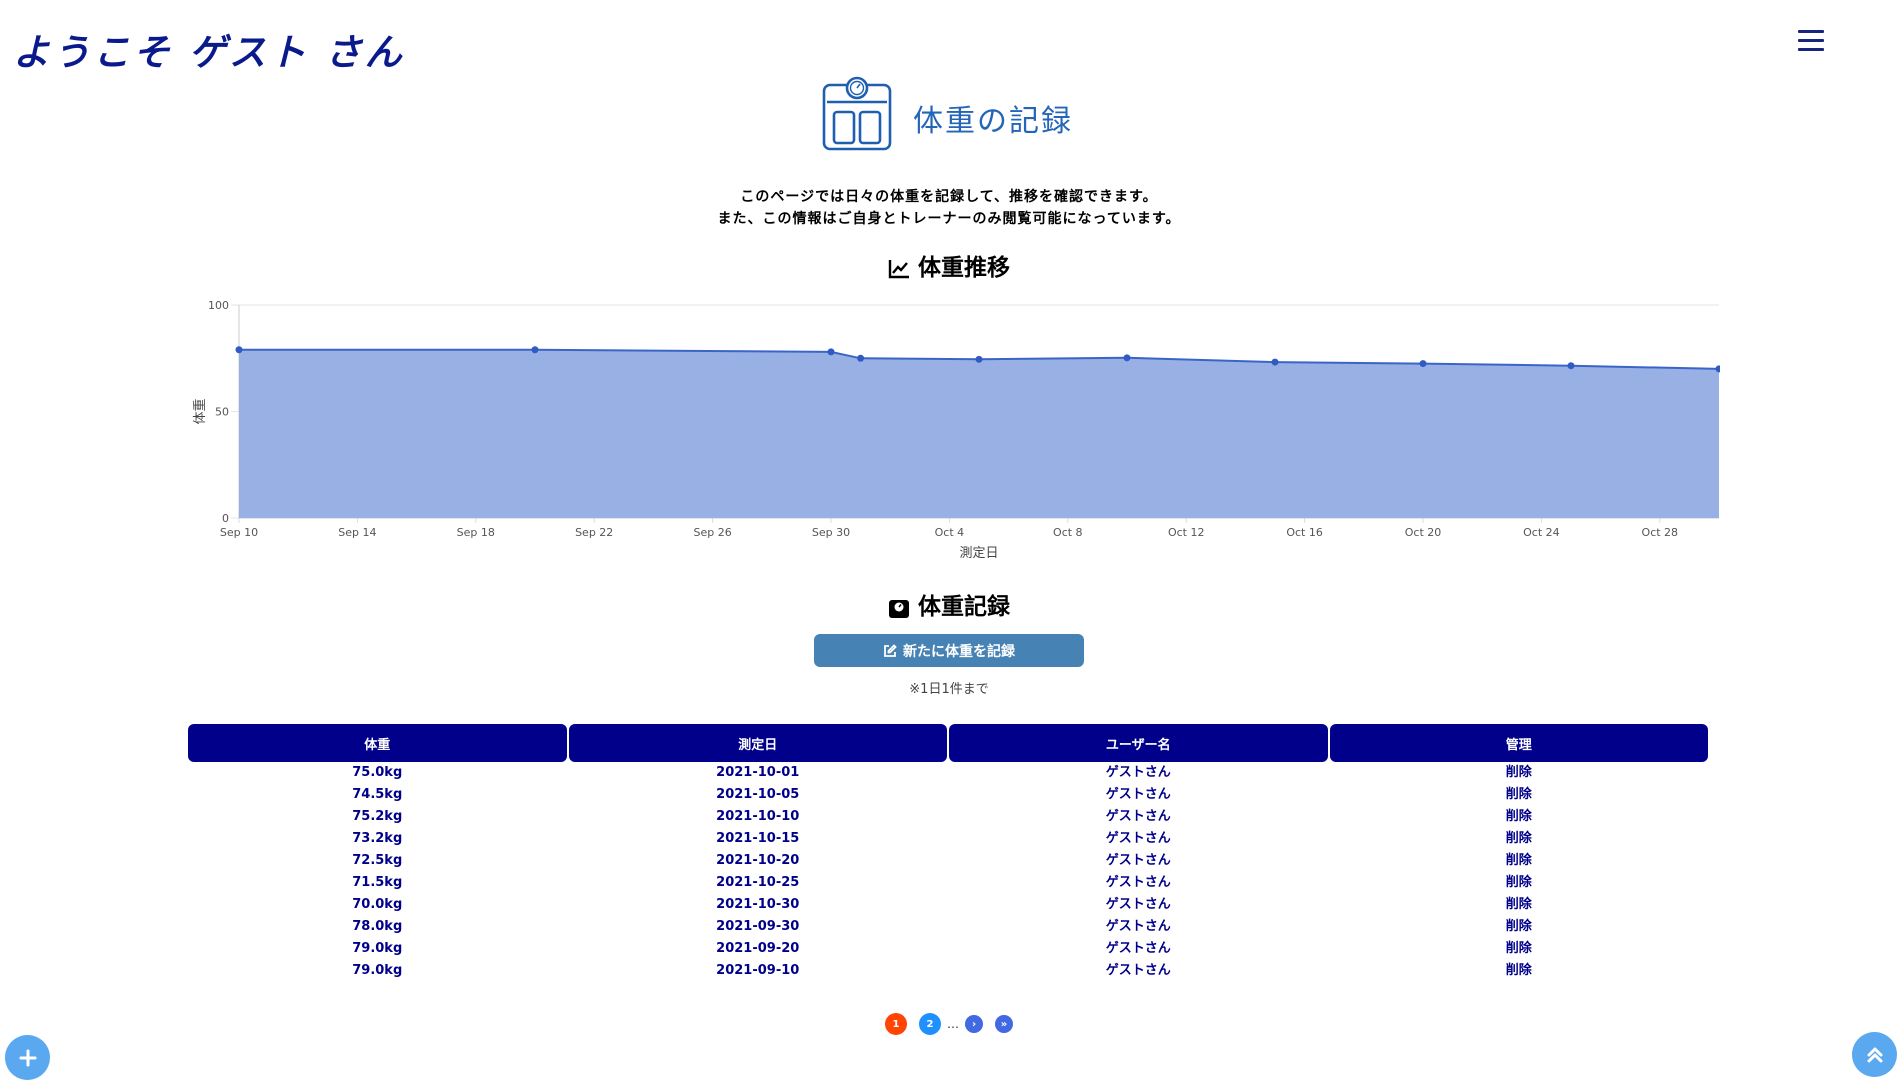 Image resolution: width=1898 pixels, height=1080 pixels. I want to click on cell-date: 2021-09-20, so click(758, 948).